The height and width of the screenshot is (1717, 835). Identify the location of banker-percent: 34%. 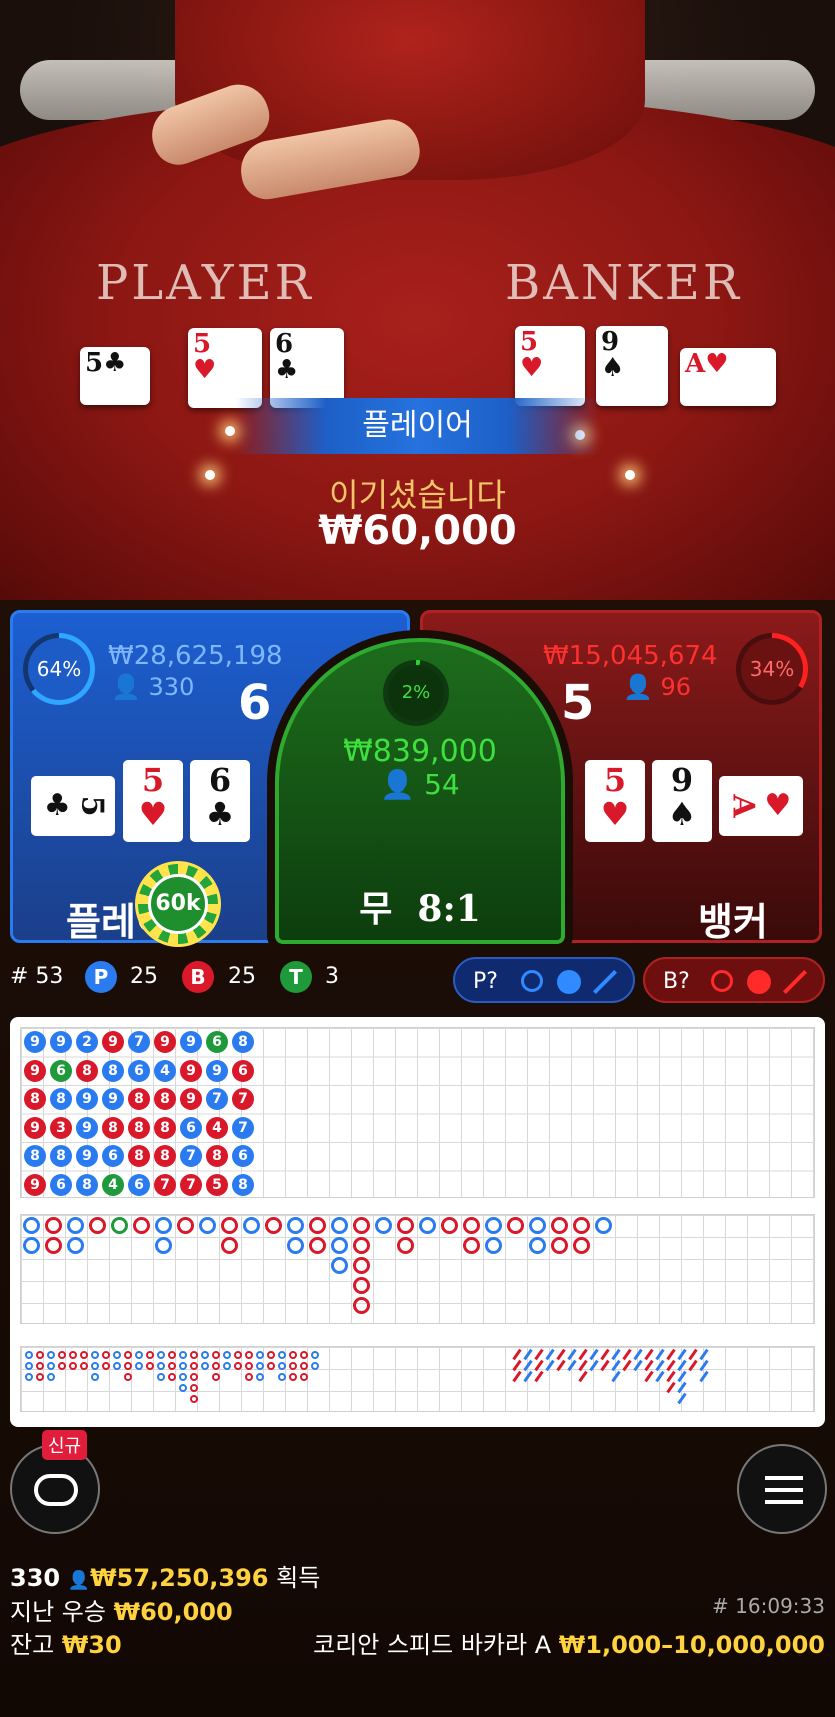
(772, 669).